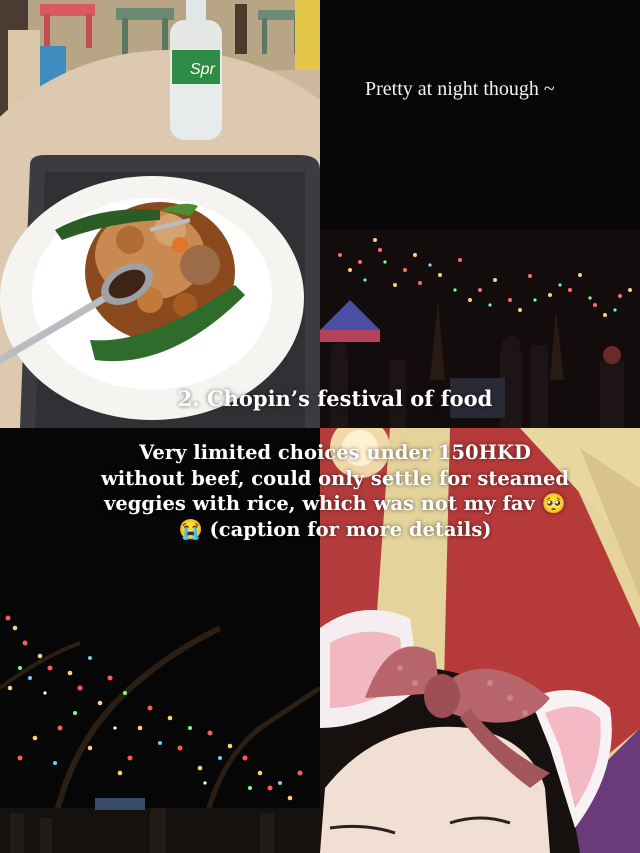  Describe the element at coordinates (335, 398) in the screenshot. I see `section-title: 2. Chopin’s festival of food` at that location.